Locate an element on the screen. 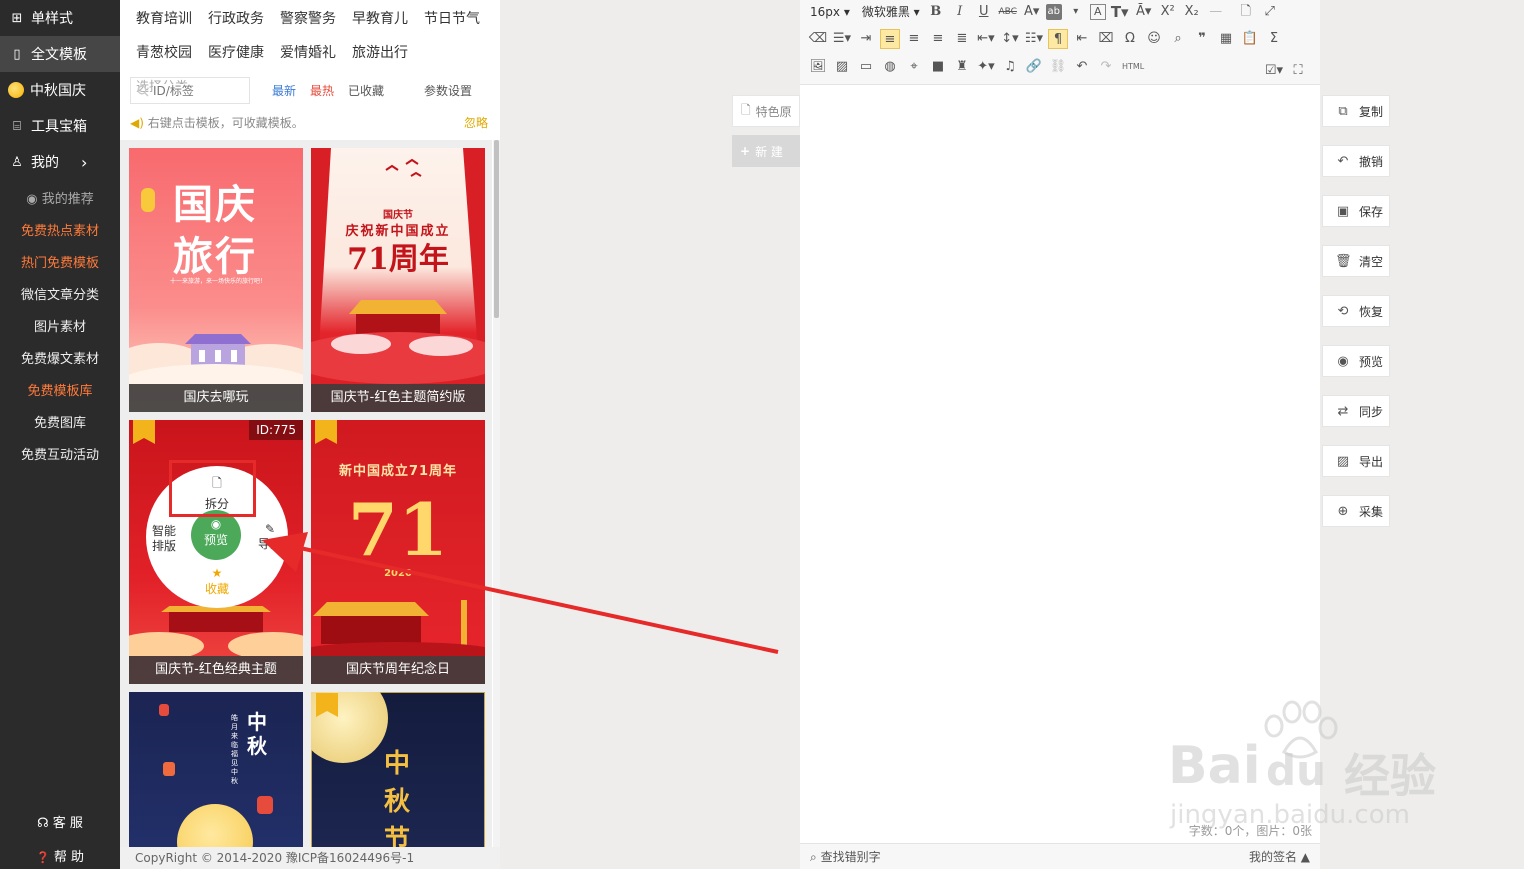 This screenshot has height=869, width=1524. rtl-icon: ⇤ is located at coordinates (1082, 39).